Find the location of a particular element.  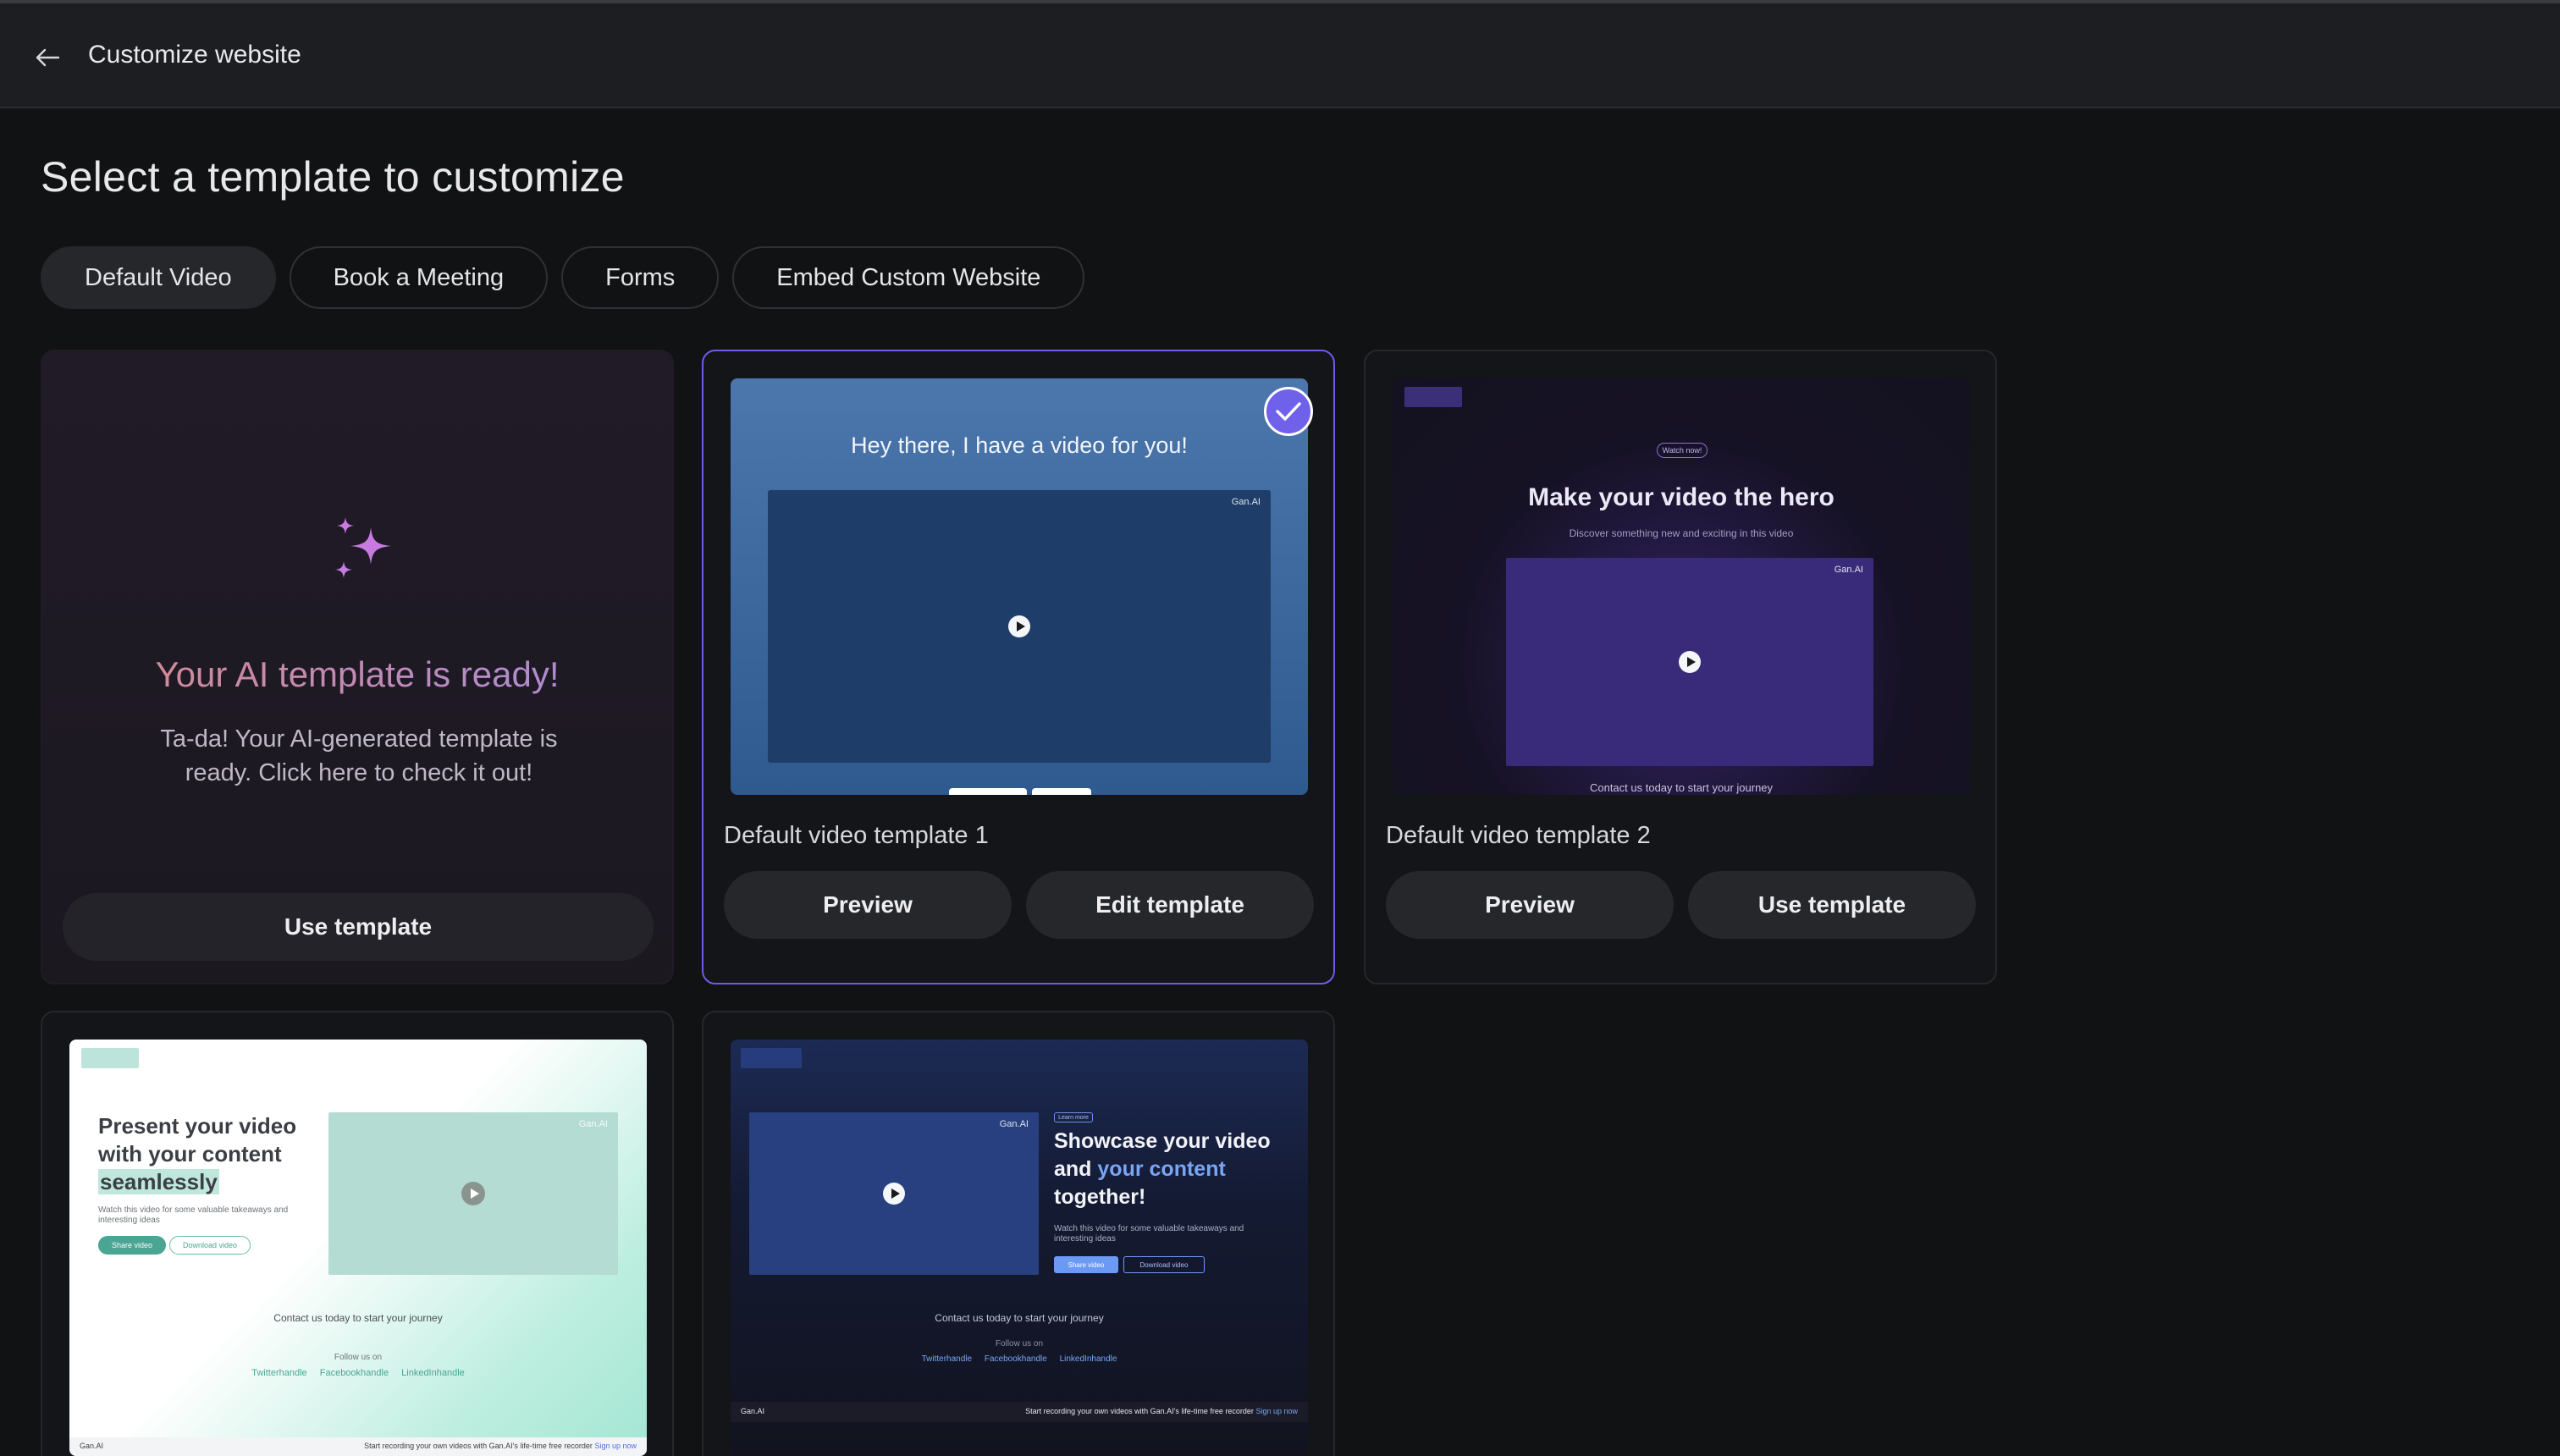

heading-and: and is located at coordinates (1073, 1169).